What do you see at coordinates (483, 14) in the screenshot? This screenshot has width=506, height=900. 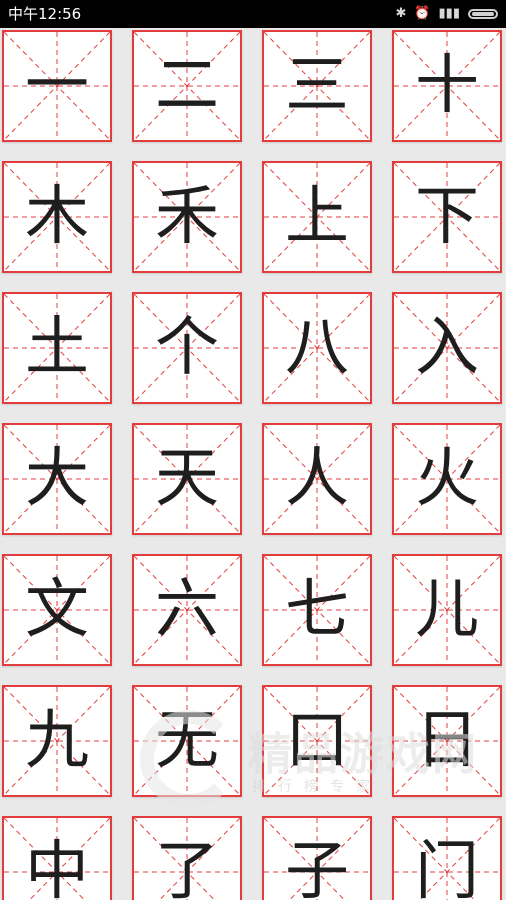 I see `battery-icon` at bounding box center [483, 14].